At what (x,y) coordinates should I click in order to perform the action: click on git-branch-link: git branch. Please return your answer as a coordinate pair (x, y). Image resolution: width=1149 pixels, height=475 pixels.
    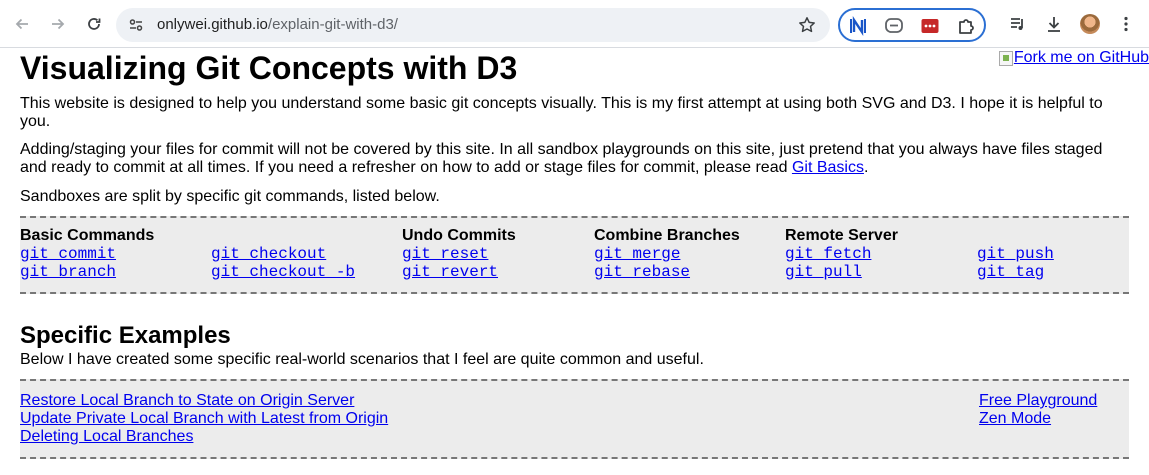
    Looking at the image, I should click on (115, 272).